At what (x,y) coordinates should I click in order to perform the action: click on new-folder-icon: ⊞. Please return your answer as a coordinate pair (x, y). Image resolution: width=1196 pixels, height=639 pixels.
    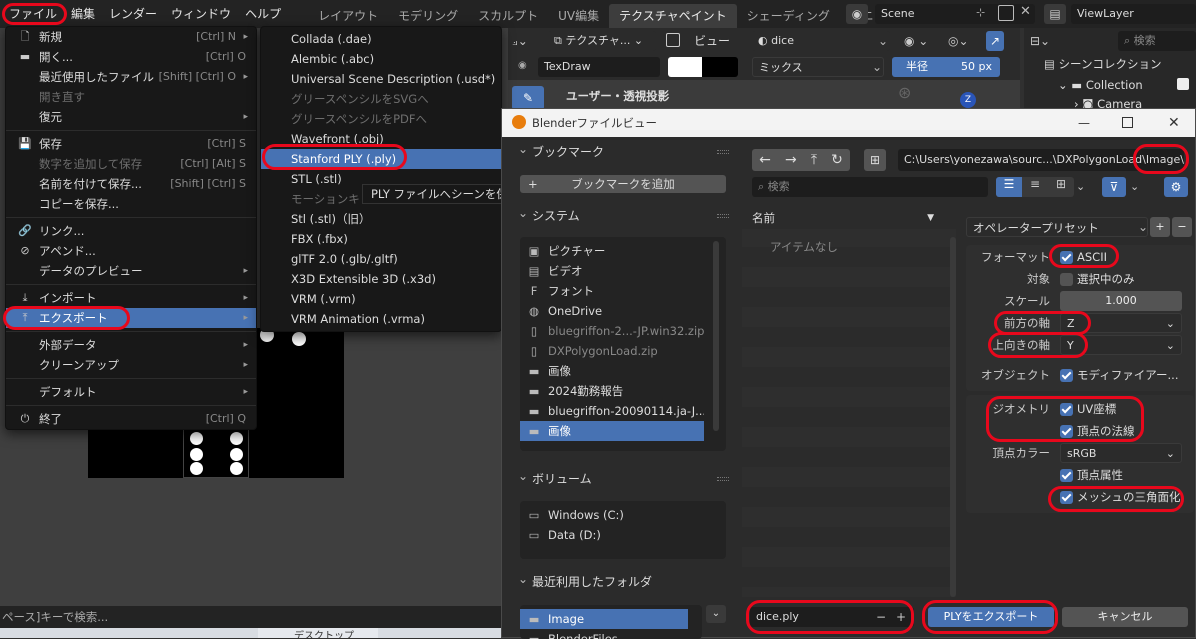
    Looking at the image, I should click on (875, 160).